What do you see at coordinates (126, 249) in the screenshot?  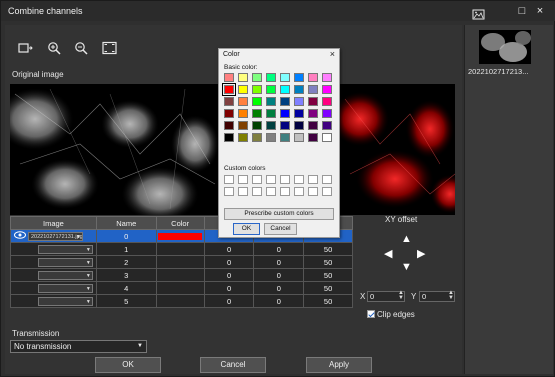 I see `name-cell: 1` at bounding box center [126, 249].